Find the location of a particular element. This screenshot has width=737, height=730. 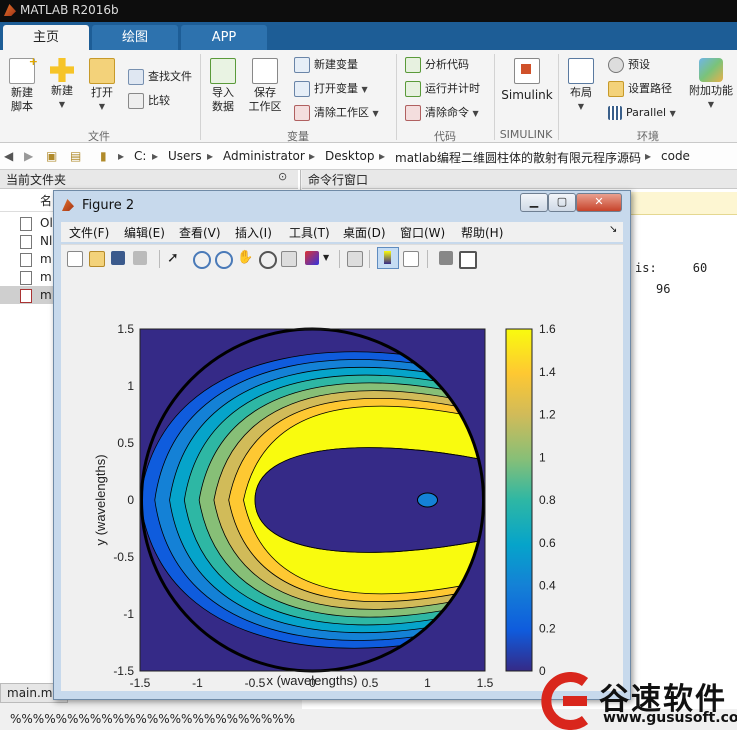

colorbar-tick-label: 0.4 is located at coordinates (547, 586).